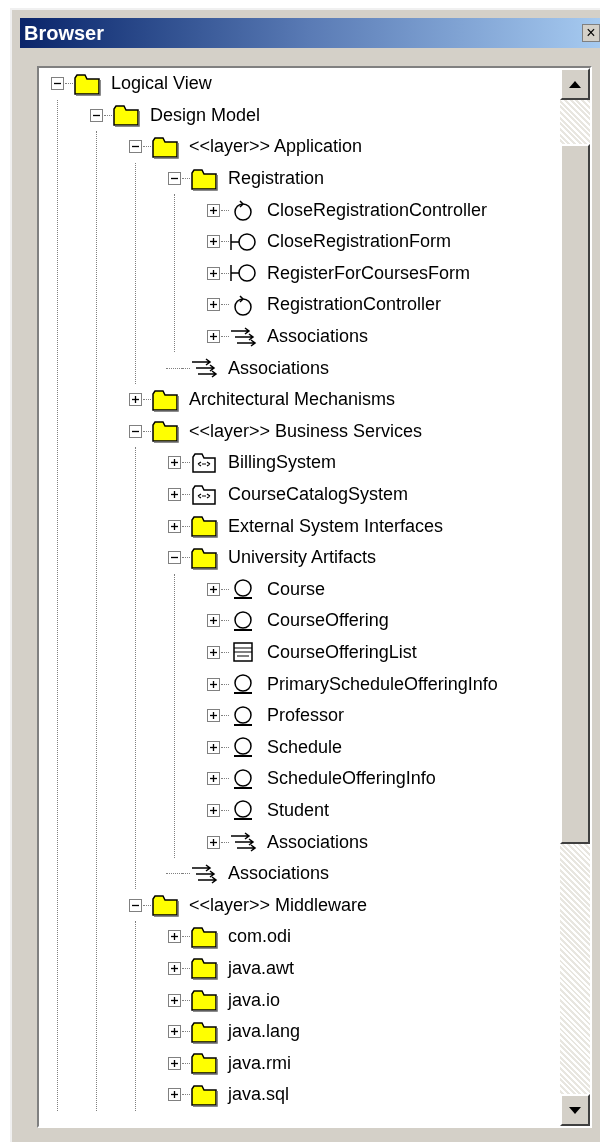 This screenshot has height=1142, width=600. What do you see at coordinates (351, 779) in the screenshot?
I see `tree-item-label: ScheduleOfferingInfo` at bounding box center [351, 779].